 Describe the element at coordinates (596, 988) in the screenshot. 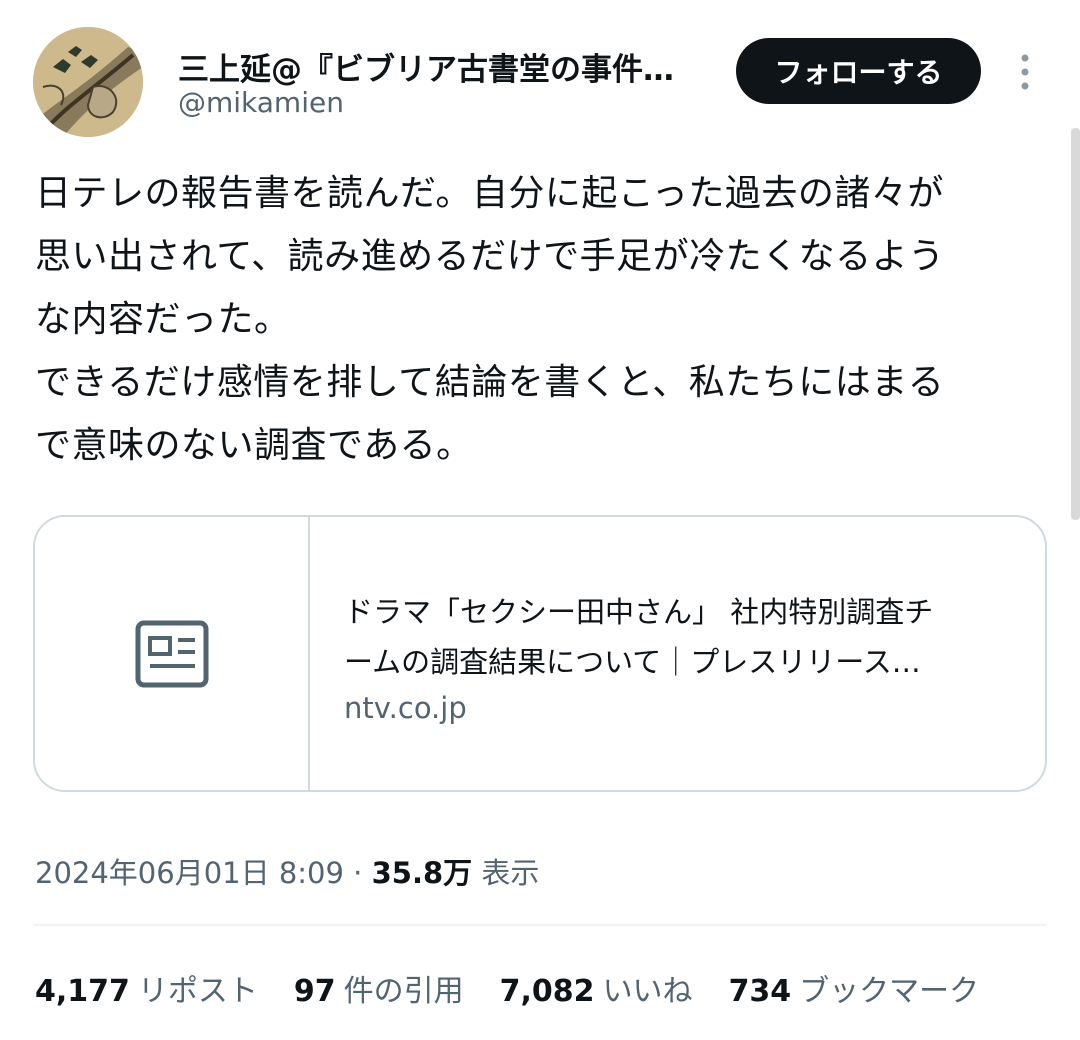

I see `like-stat: 7,082 いいね` at that location.